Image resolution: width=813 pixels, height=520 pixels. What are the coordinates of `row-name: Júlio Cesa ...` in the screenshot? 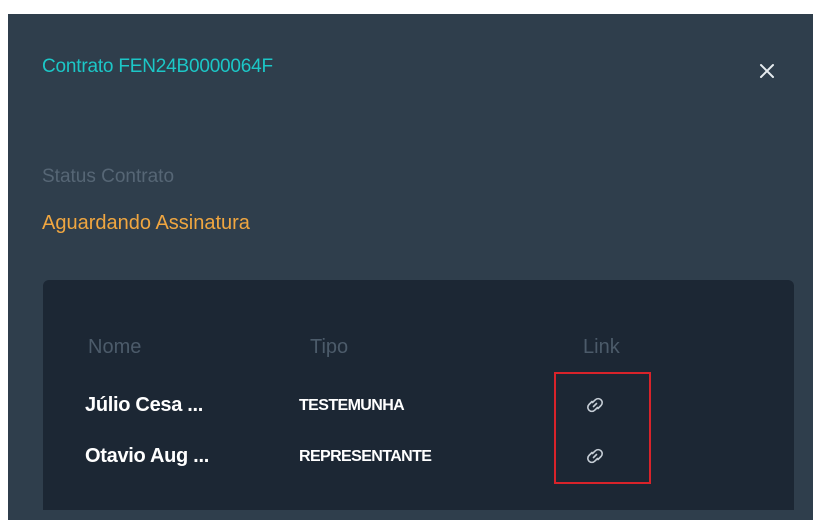 It's located at (144, 405).